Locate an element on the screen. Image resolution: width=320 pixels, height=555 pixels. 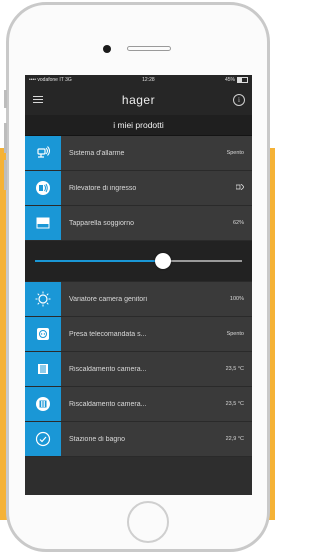
shutter-icon is located at coordinates (43, 223).